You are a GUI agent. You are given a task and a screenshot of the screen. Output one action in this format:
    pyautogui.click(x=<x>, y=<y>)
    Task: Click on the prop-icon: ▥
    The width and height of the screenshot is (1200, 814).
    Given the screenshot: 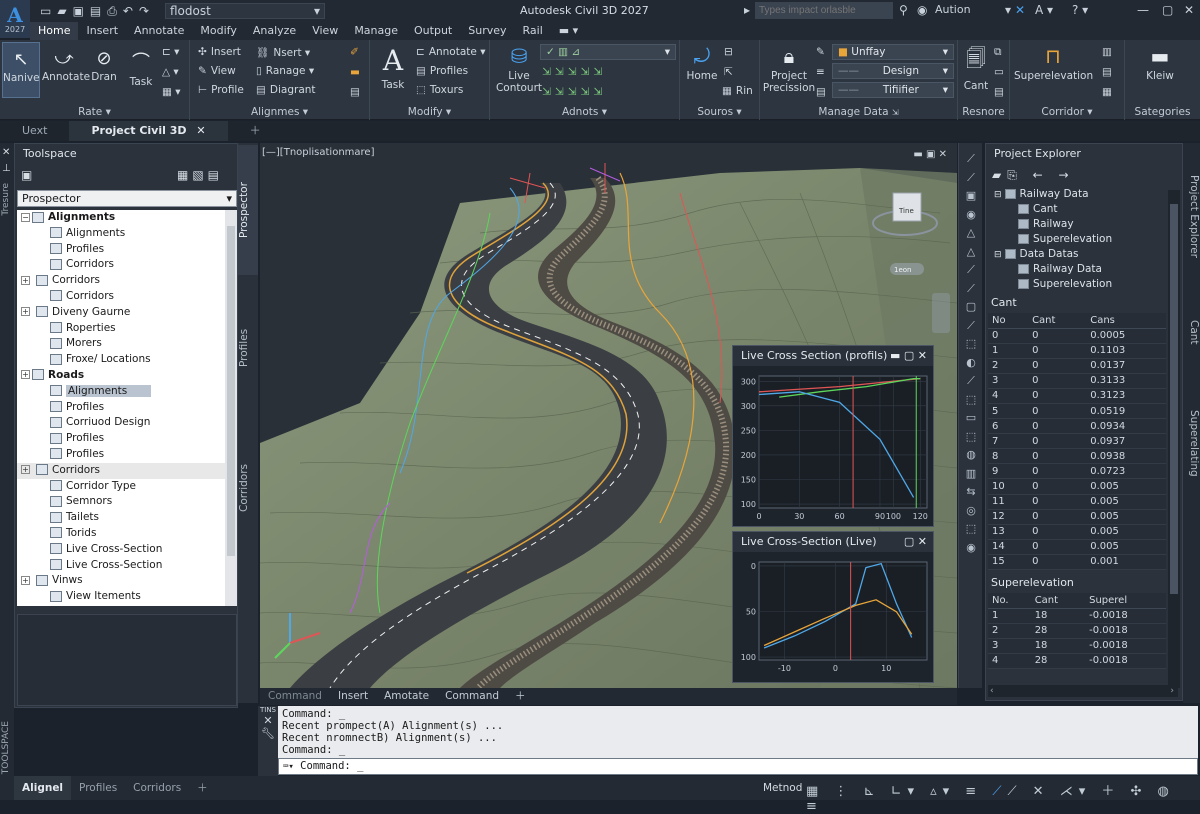 What is the action you would take?
    pyautogui.click(x=1107, y=52)
    